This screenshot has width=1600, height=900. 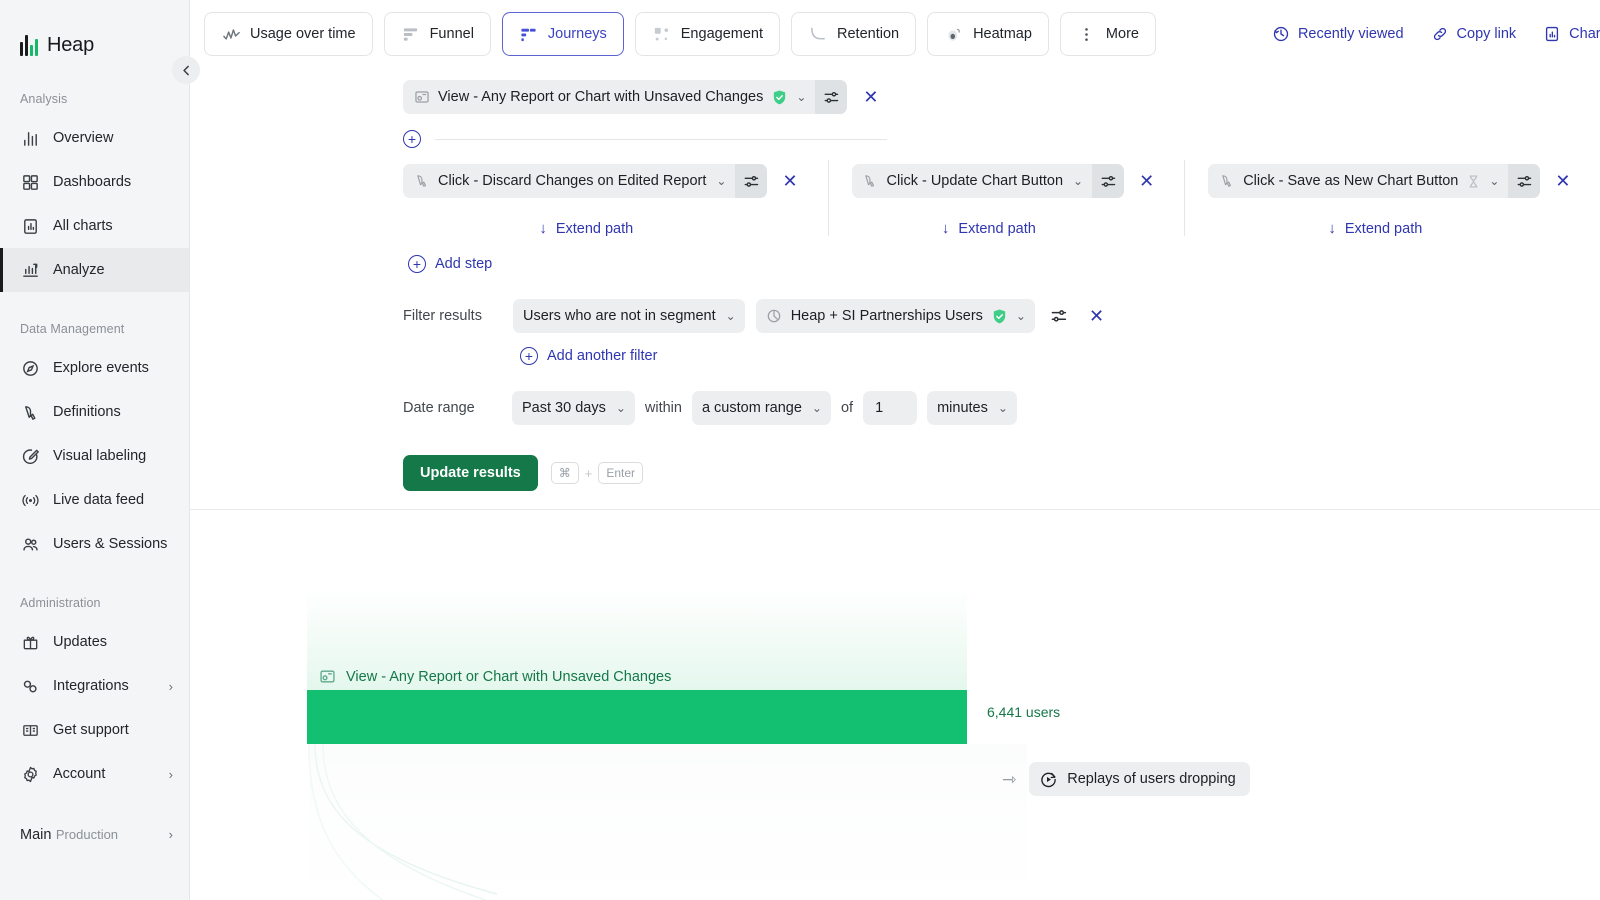 What do you see at coordinates (1087, 34) in the screenshot?
I see `kebab-menu-icon` at bounding box center [1087, 34].